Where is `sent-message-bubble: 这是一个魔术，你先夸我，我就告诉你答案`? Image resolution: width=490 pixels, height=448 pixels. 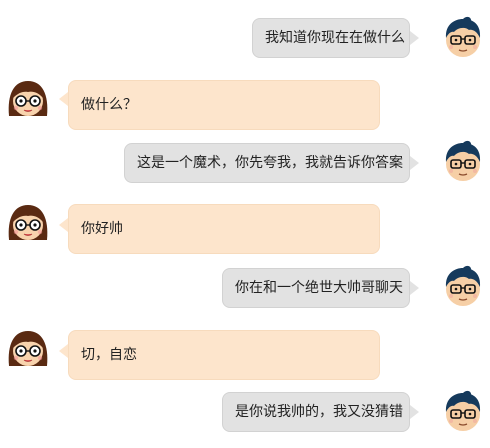
sent-message-bubble: 这是一个魔术，你先夸我，我就告诉你答案 is located at coordinates (267, 163).